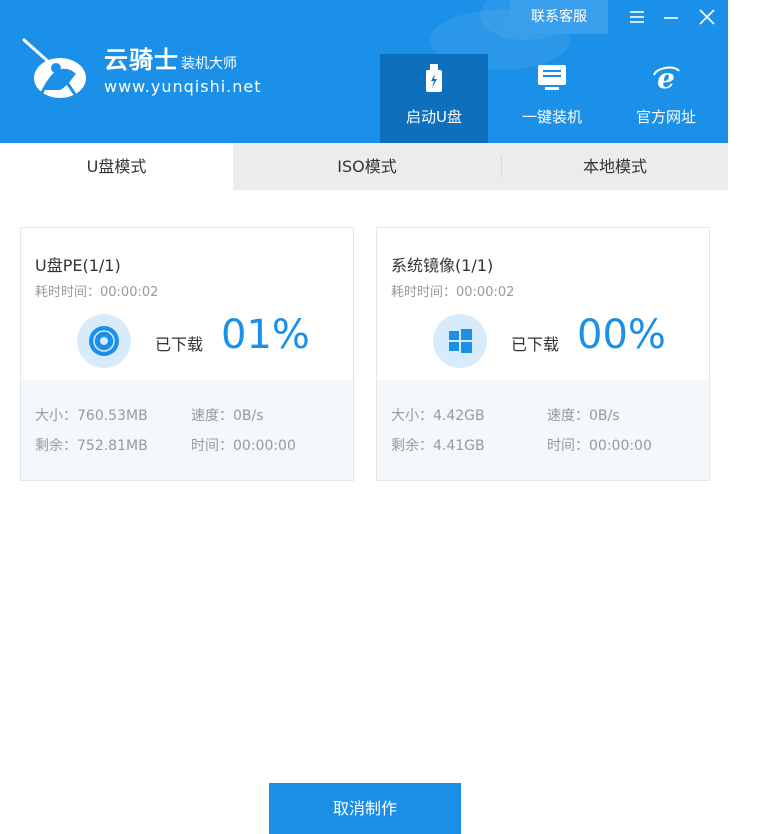 The width and height of the screenshot is (760, 834). I want to click on card-stats: 大小：4.42GB 速度：0B/s 剩余：4.41GB 时间：00:00:00, so click(543, 430).